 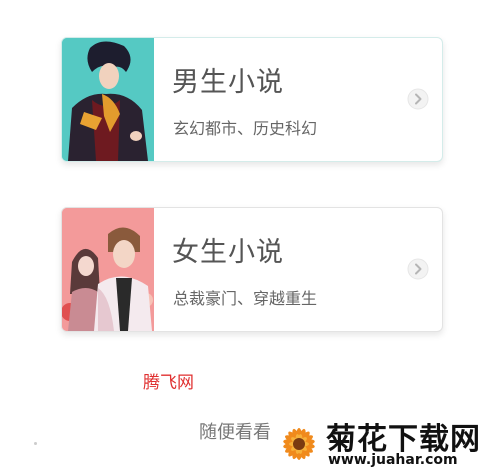 I want to click on watermark-url: www.juahar.com, so click(x=393, y=460).